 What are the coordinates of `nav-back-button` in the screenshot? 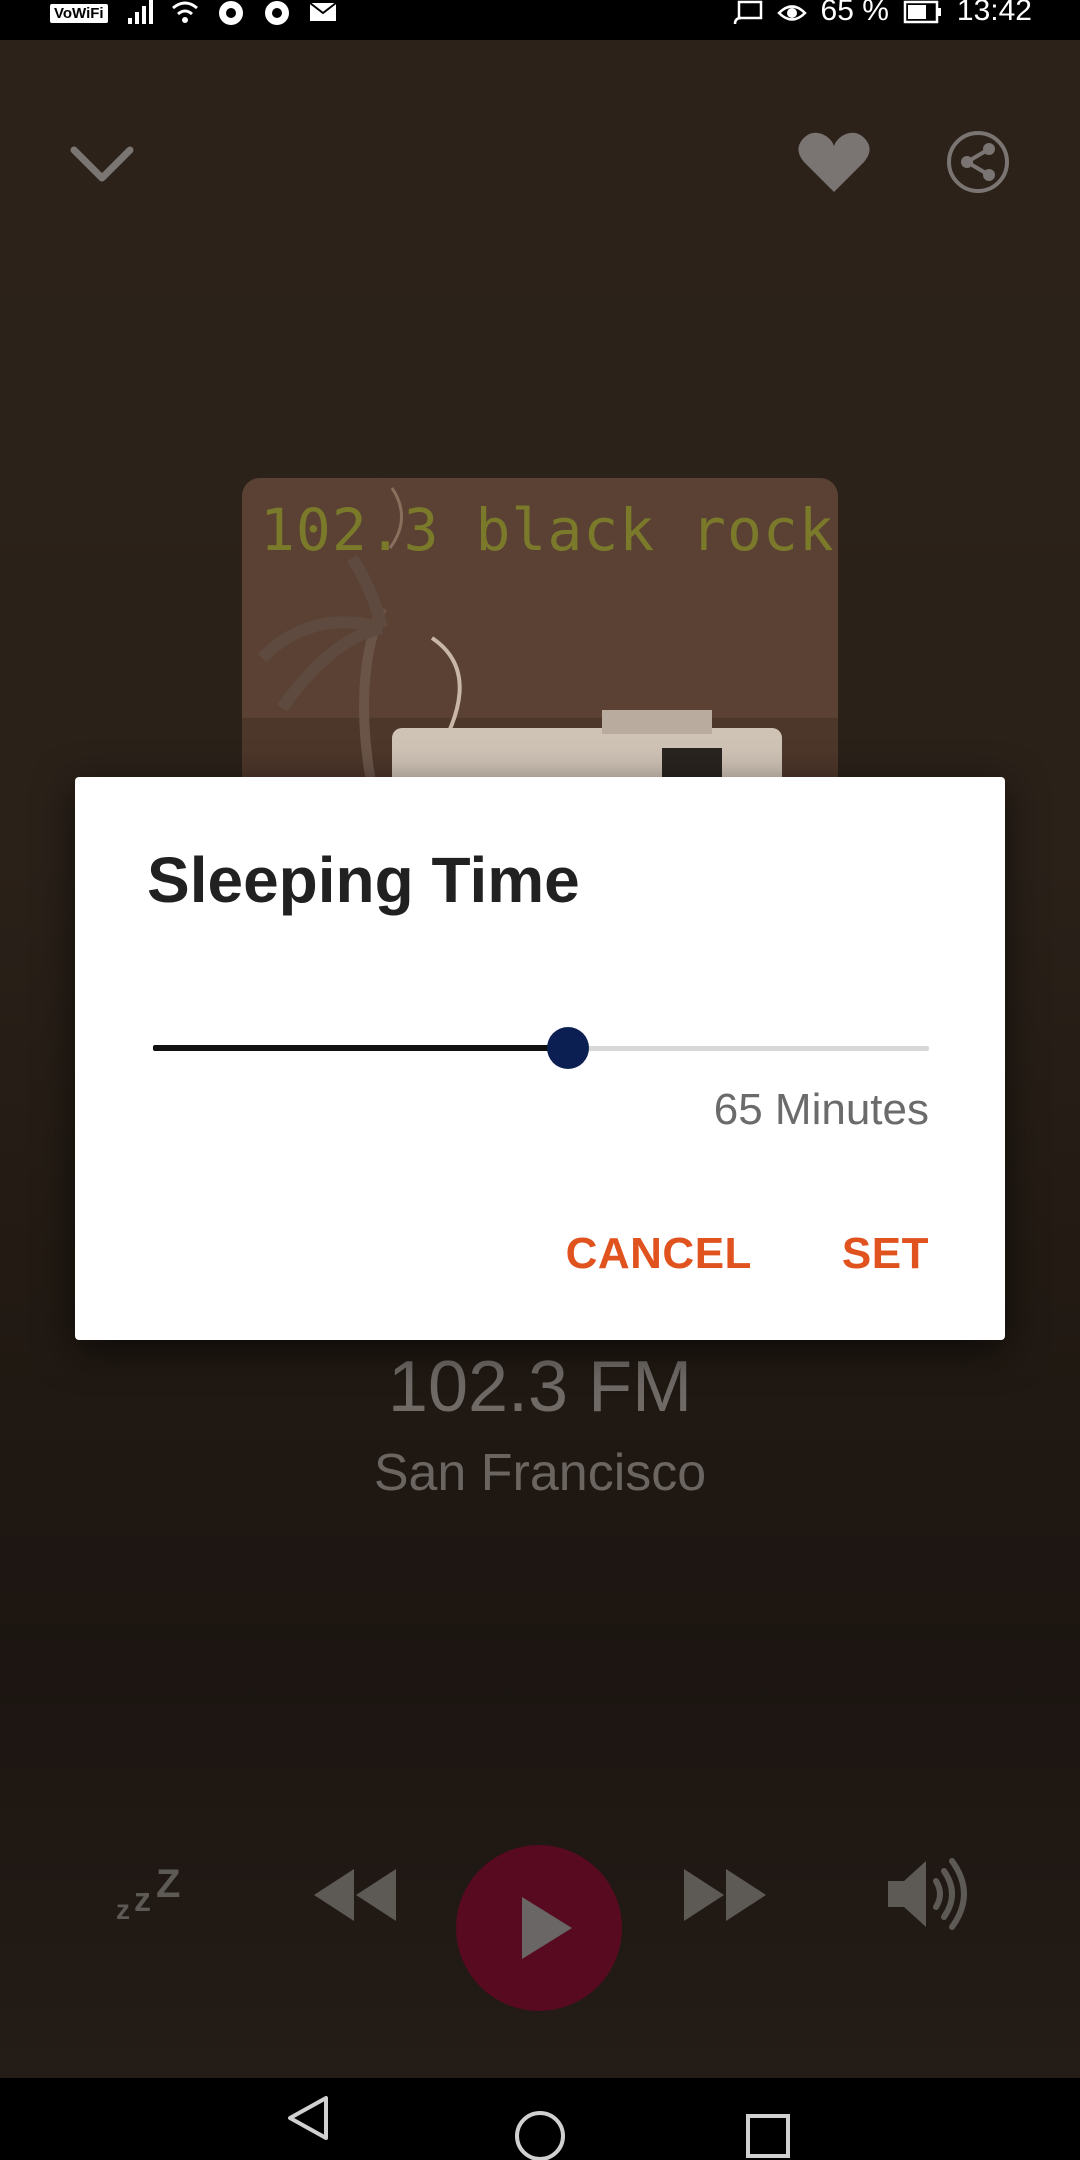 It's located at (308, 2119).